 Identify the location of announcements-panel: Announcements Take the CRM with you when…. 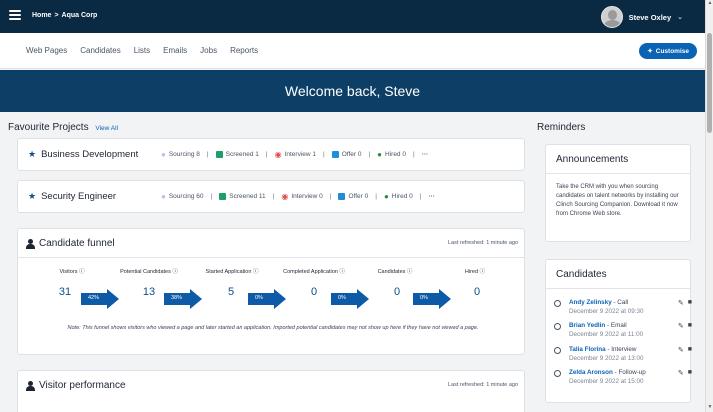
(618, 193).